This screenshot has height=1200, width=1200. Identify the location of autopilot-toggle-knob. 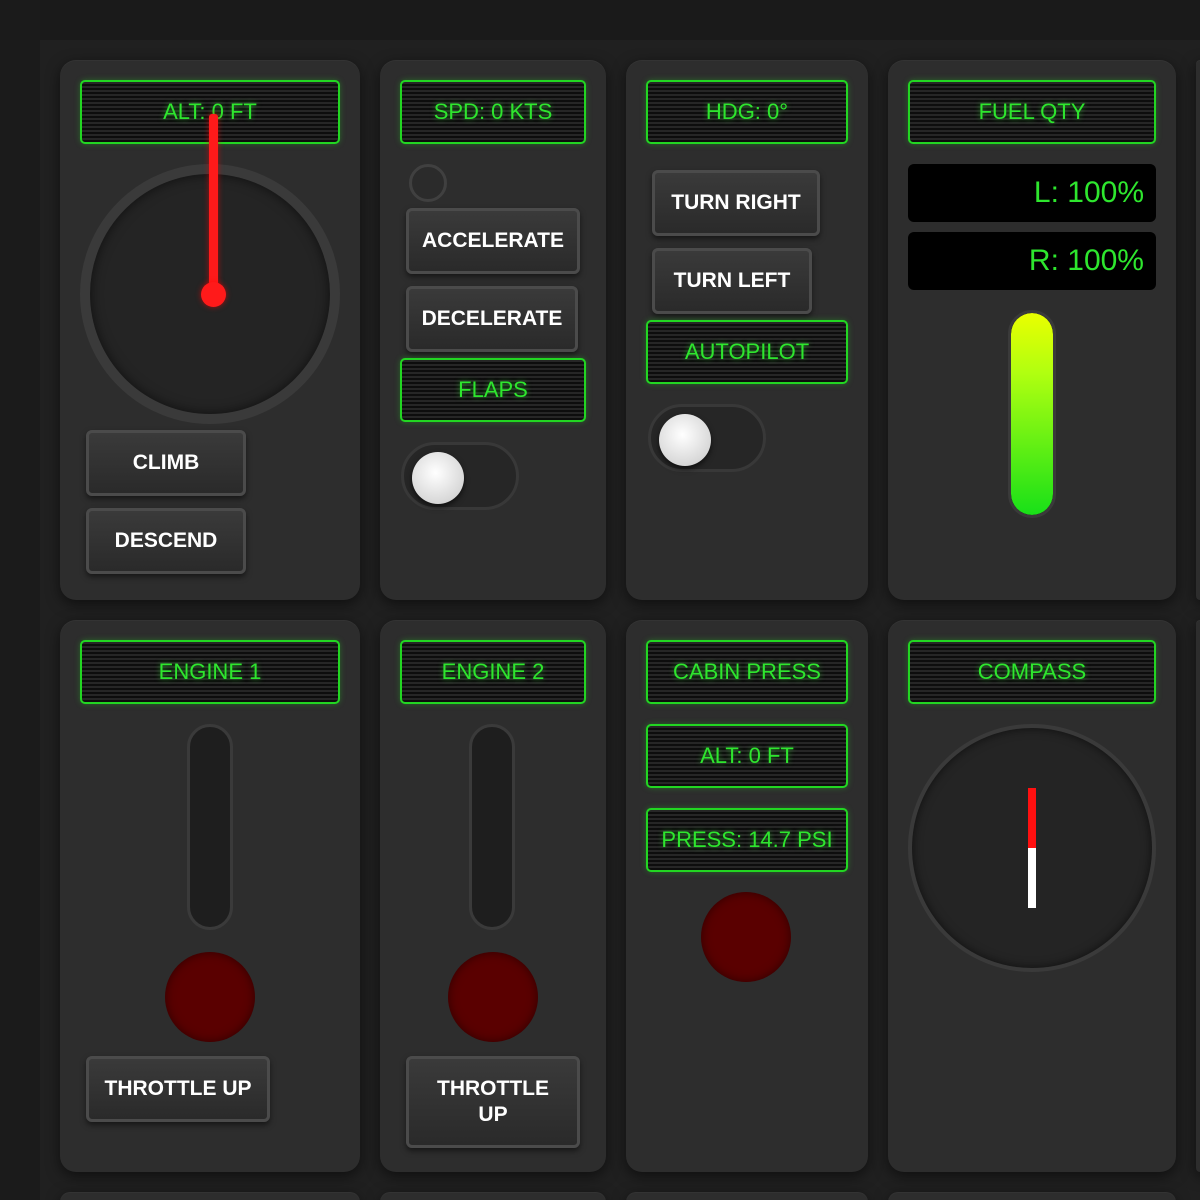
(685, 440).